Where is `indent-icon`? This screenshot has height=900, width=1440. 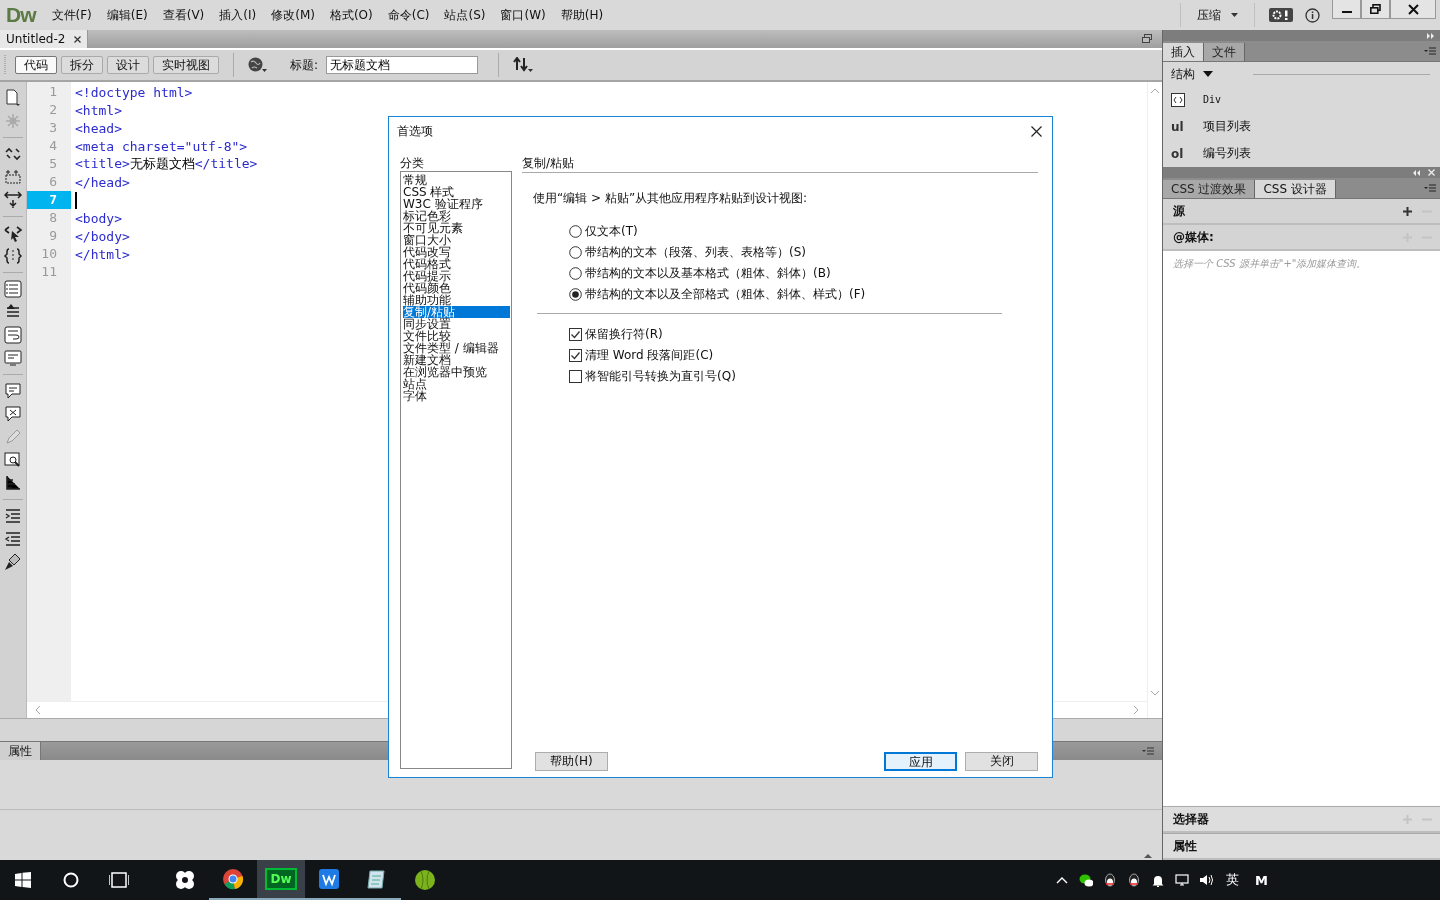 indent-icon is located at coordinates (13, 516).